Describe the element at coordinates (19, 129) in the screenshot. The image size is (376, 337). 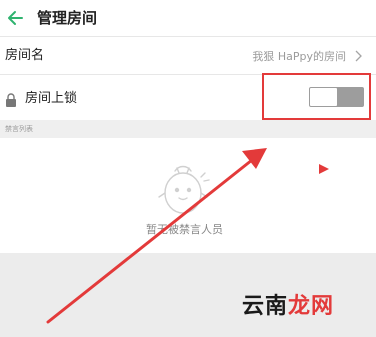
I see `mute-list-section-label: 禁言列表` at that location.